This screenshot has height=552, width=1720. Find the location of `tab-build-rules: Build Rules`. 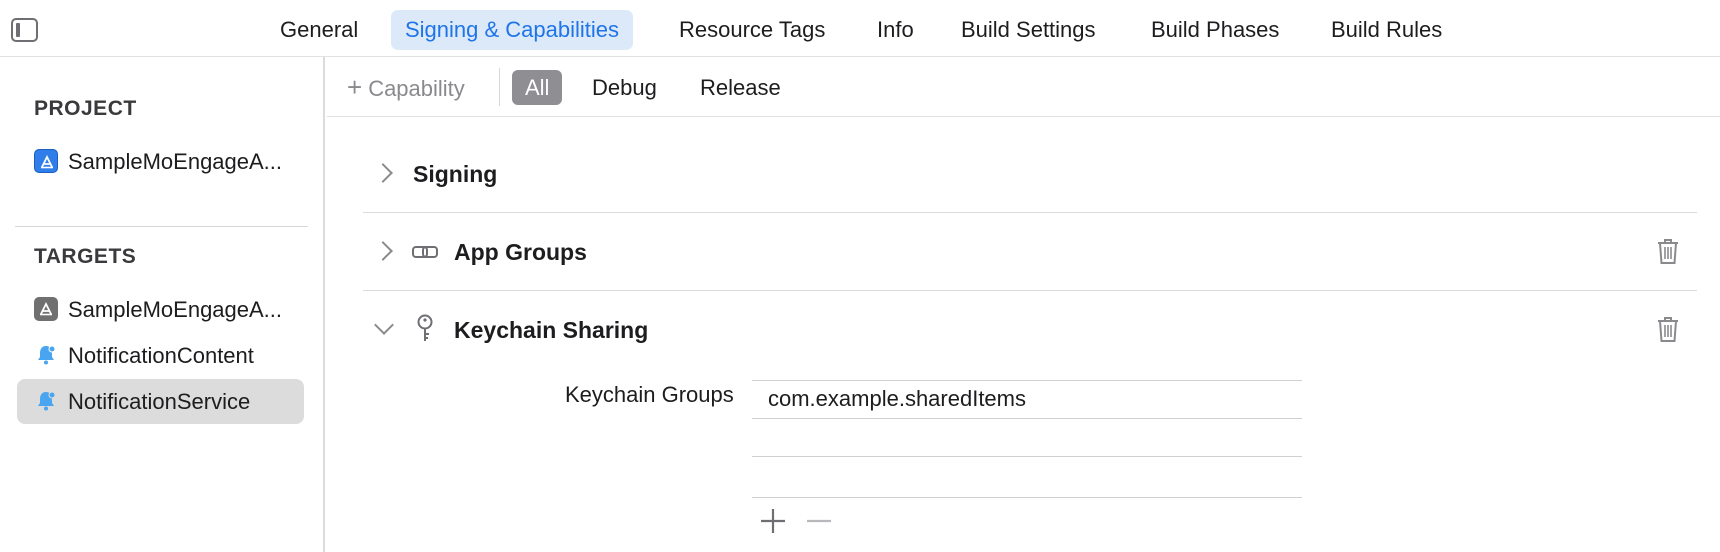

tab-build-rules: Build Rules is located at coordinates (1386, 30).